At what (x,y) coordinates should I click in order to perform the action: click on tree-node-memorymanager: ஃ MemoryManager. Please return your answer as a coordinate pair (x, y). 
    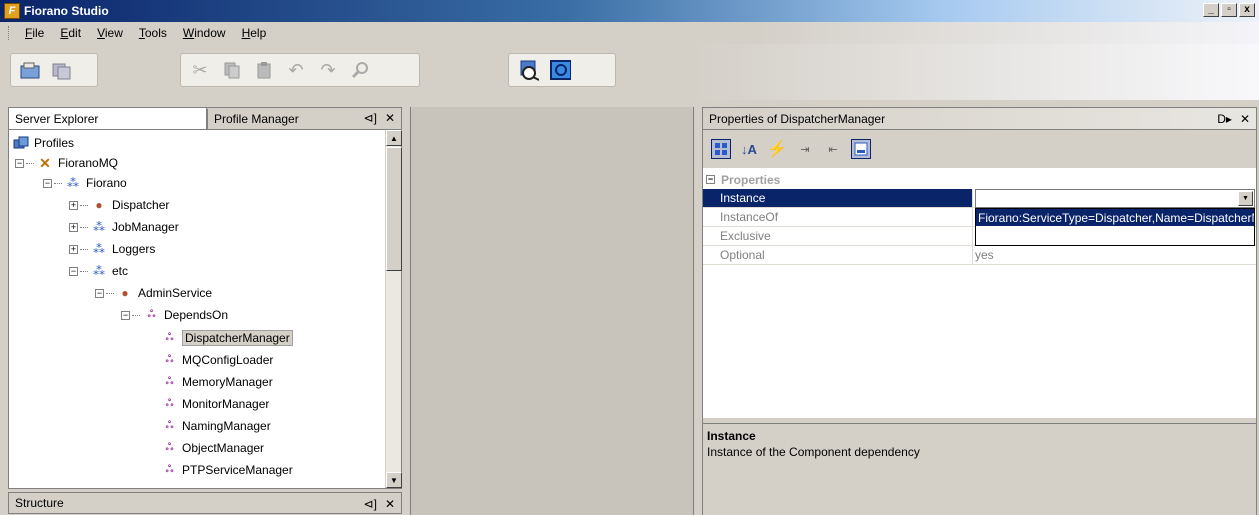
    Looking at the image, I should click on (217, 382).